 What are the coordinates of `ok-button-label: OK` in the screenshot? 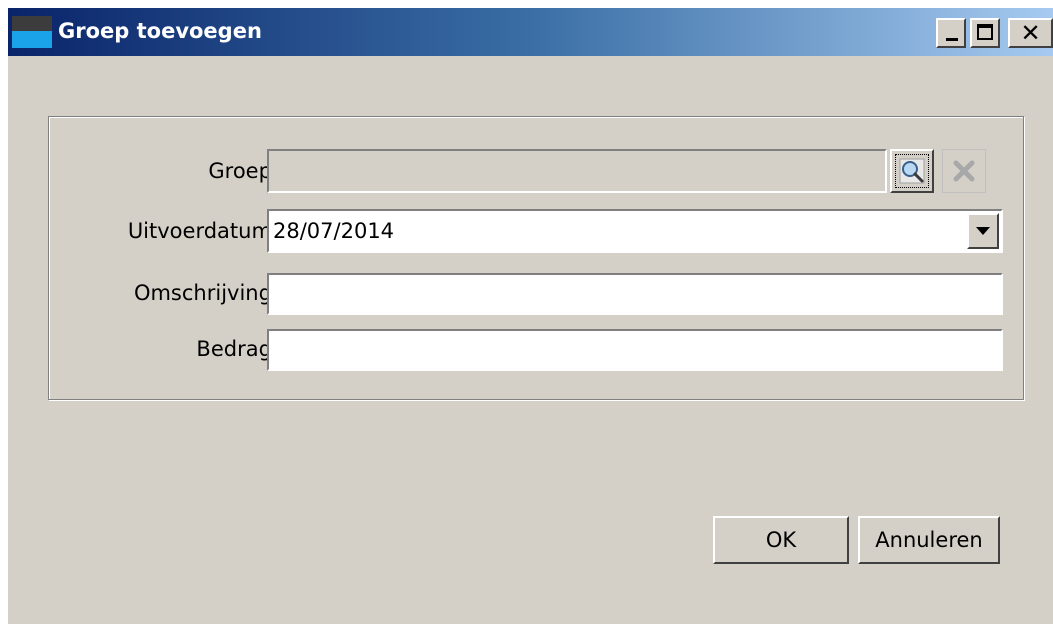 It's located at (781, 540).